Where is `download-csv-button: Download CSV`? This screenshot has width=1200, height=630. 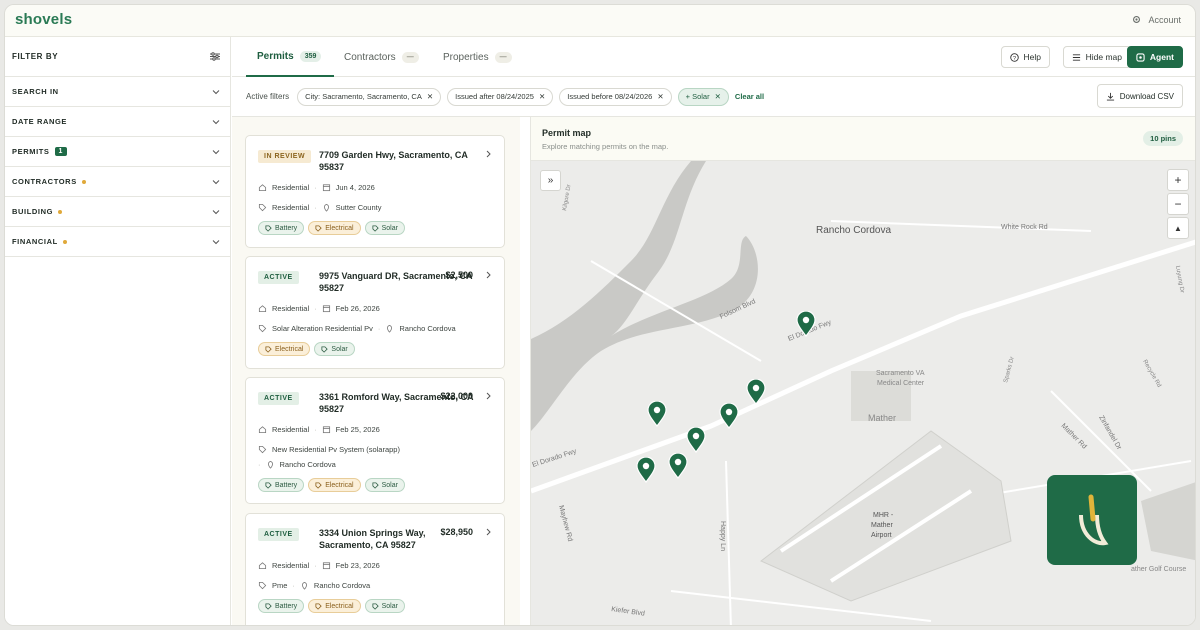
download-csv-button: Download CSV is located at coordinates (1139, 96).